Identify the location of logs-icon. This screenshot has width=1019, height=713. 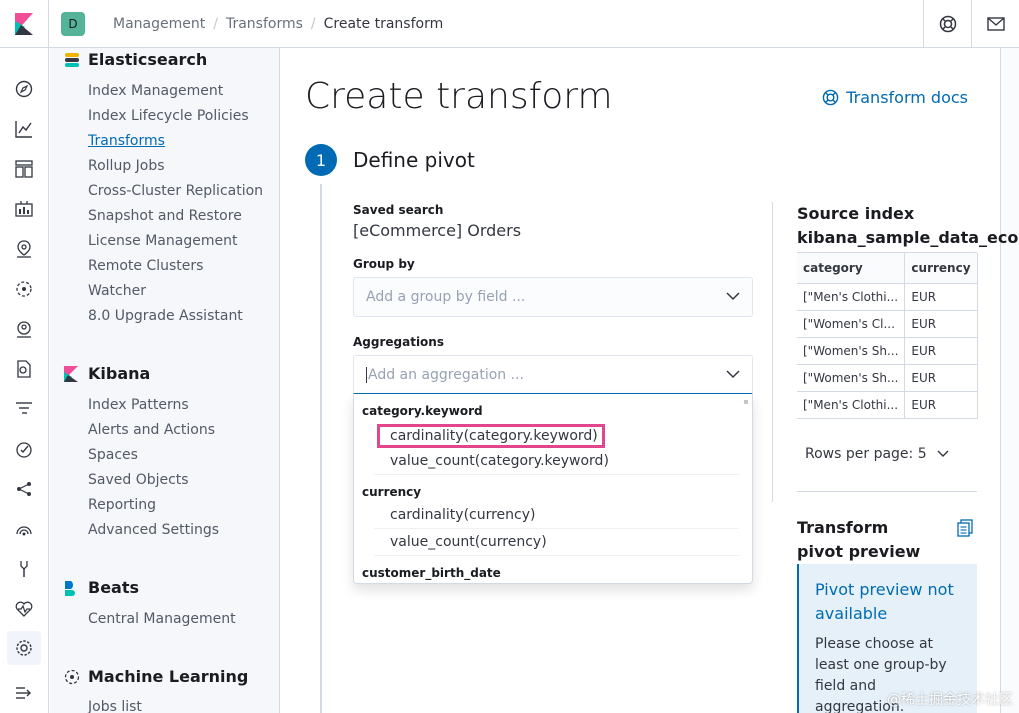
(24, 369).